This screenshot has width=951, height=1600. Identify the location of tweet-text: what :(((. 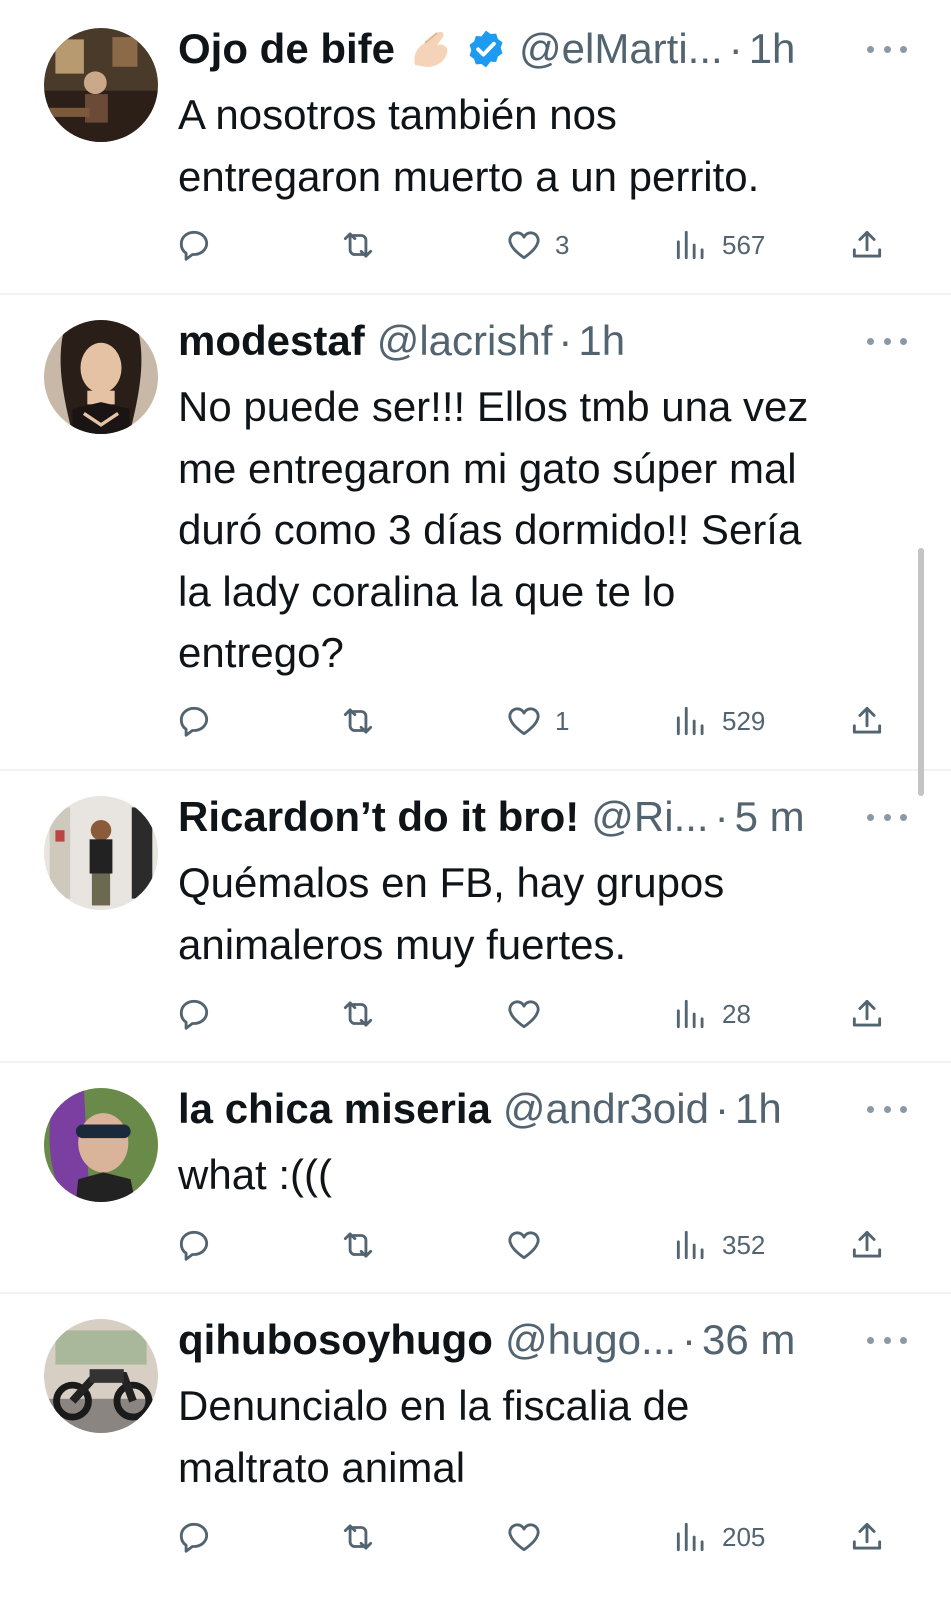
(528, 1175).